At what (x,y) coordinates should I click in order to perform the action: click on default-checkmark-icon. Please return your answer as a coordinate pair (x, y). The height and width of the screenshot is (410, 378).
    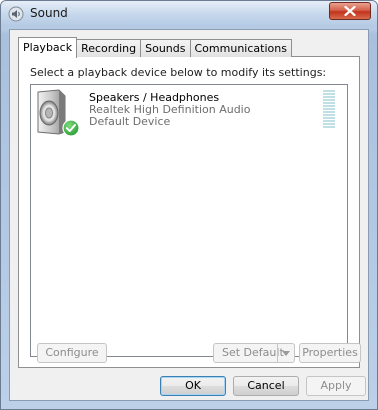
    Looking at the image, I should click on (71, 128).